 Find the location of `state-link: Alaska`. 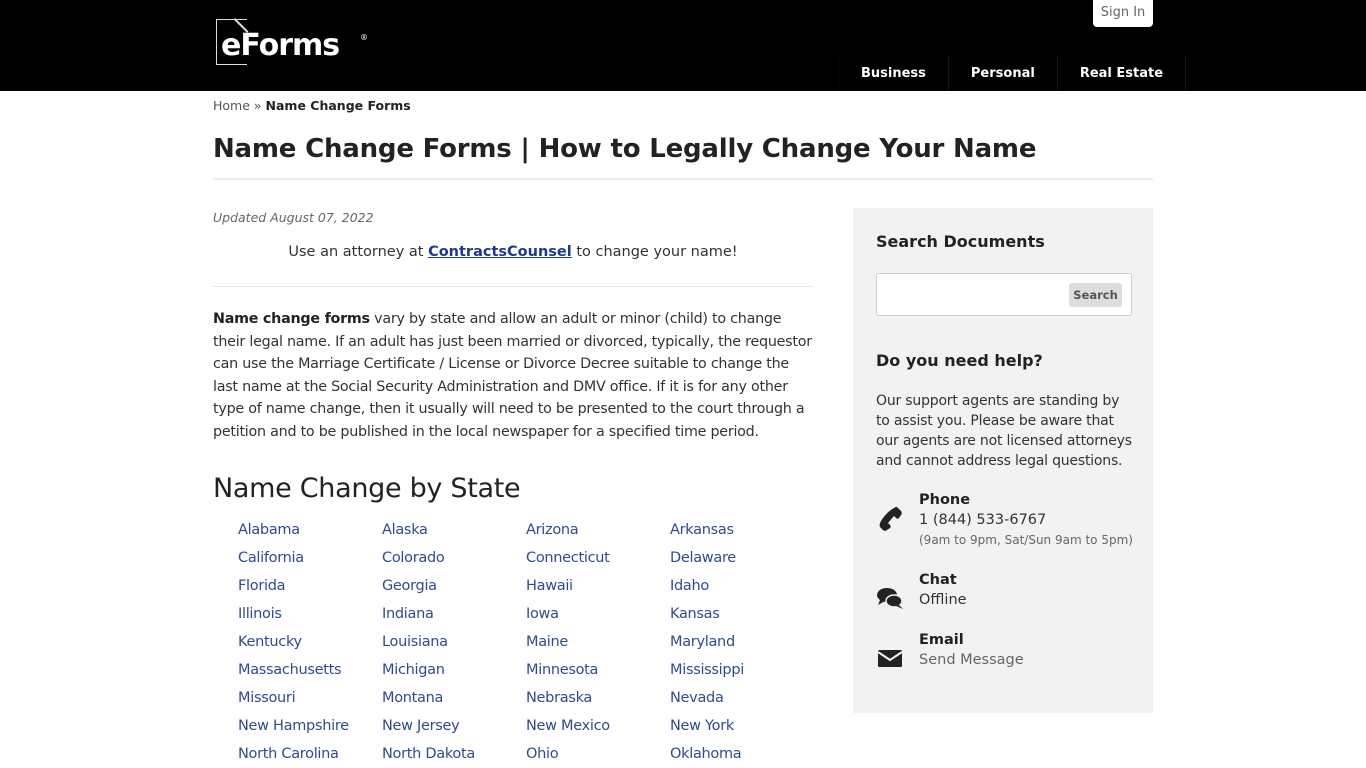

state-link: Alaska is located at coordinates (454, 532).